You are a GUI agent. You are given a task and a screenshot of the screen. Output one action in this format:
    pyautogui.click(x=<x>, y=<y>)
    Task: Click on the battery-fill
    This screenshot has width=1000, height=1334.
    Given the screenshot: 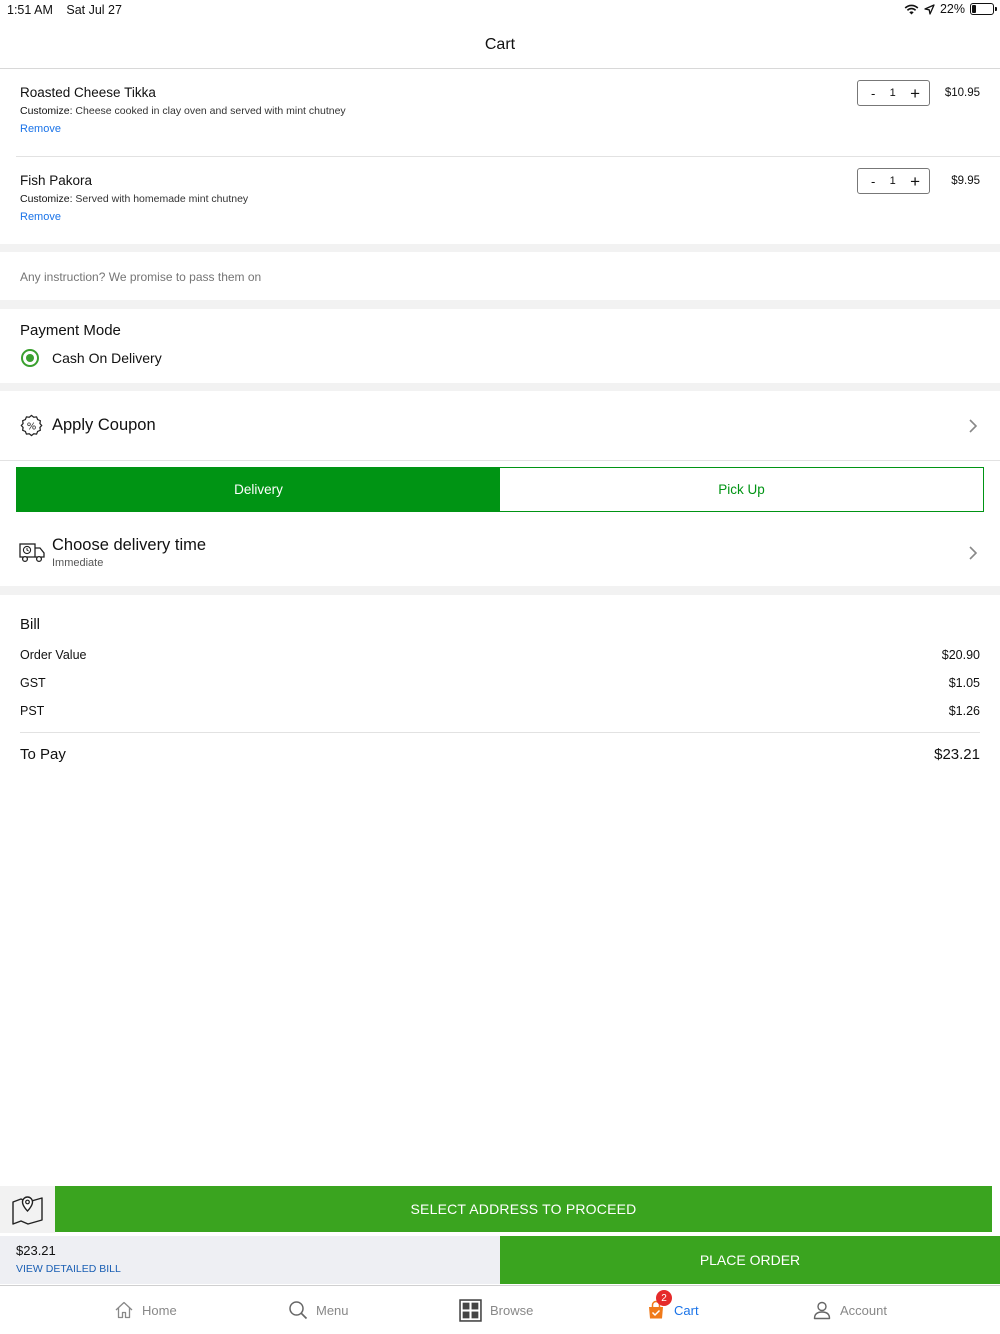 What is the action you would take?
    pyautogui.click(x=974, y=9)
    